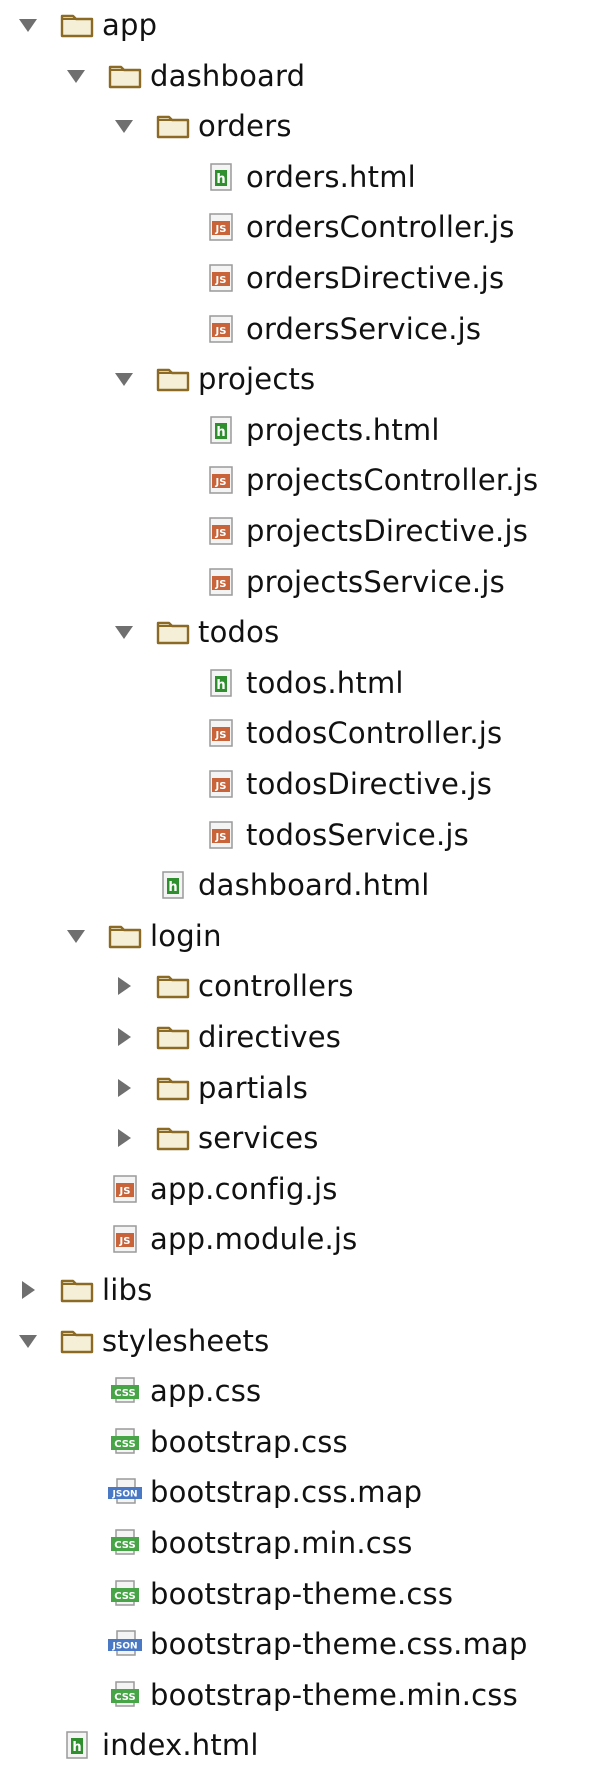  I want to click on tree-file-app-config-js: JS app.config.js, so click(201, 1189).